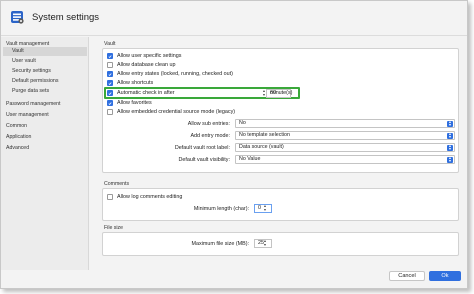 The image size is (474, 294). Describe the element at coordinates (345, 135) in the screenshot. I see `add-entry-mode-select: No template selection ▲ ▼` at that location.